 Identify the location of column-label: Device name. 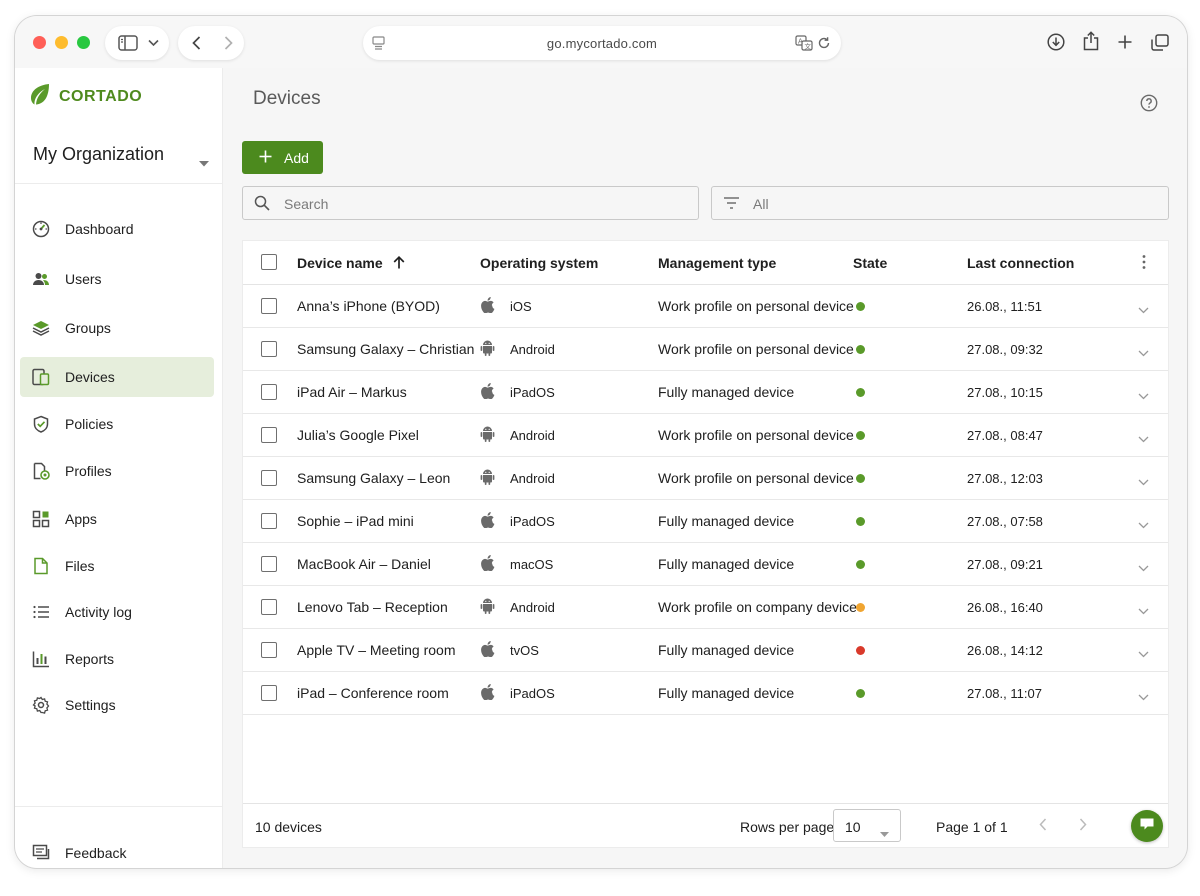
(340, 263).